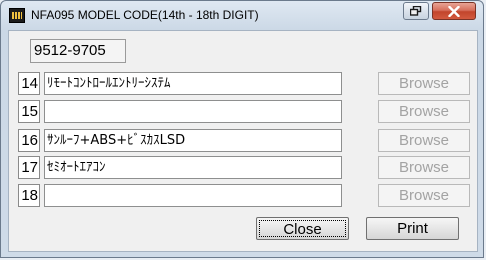 Image resolution: width=486 pixels, height=260 pixels. I want to click on print-button: Print, so click(412, 228).